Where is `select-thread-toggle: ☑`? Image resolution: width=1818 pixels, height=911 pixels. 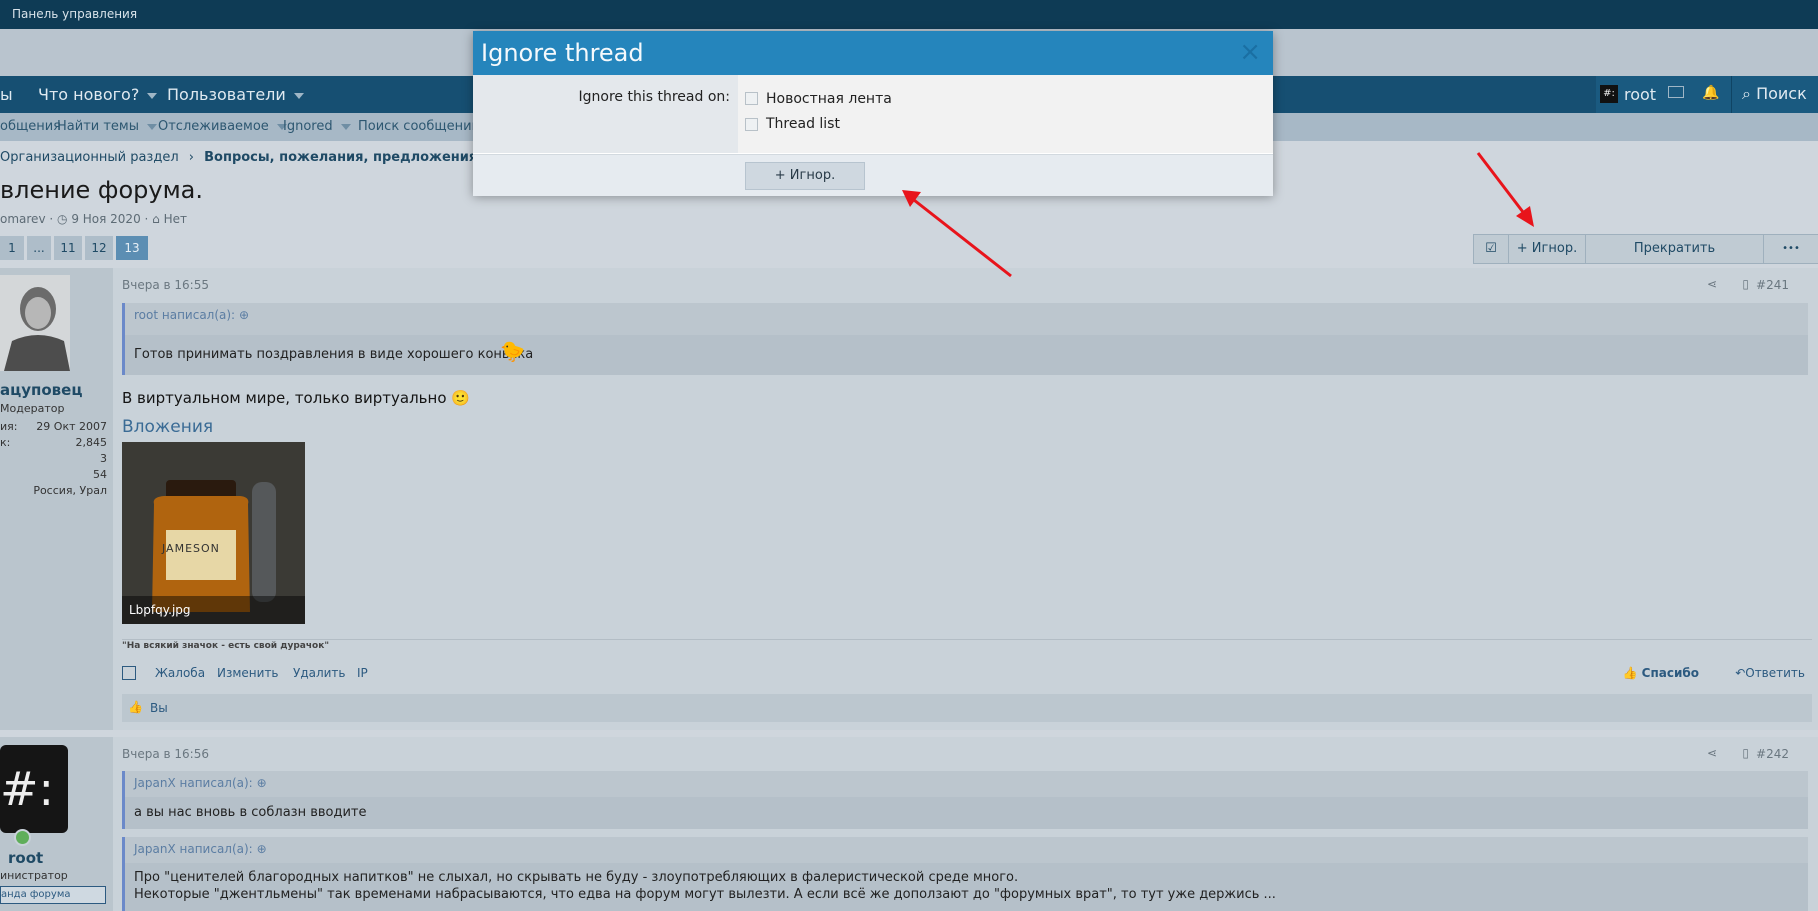 select-thread-toggle: ☑ is located at coordinates (1491, 249).